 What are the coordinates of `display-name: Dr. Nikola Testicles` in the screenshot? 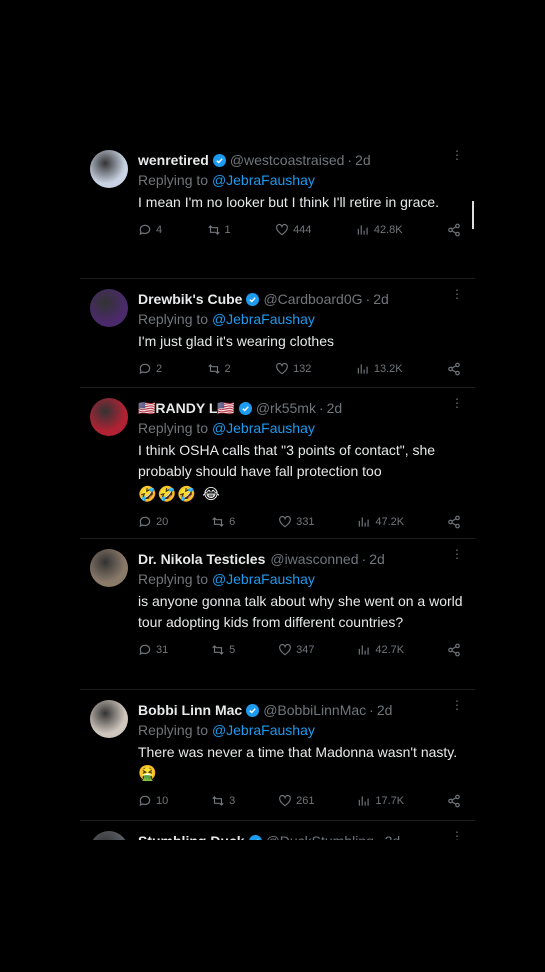 It's located at (201, 559).